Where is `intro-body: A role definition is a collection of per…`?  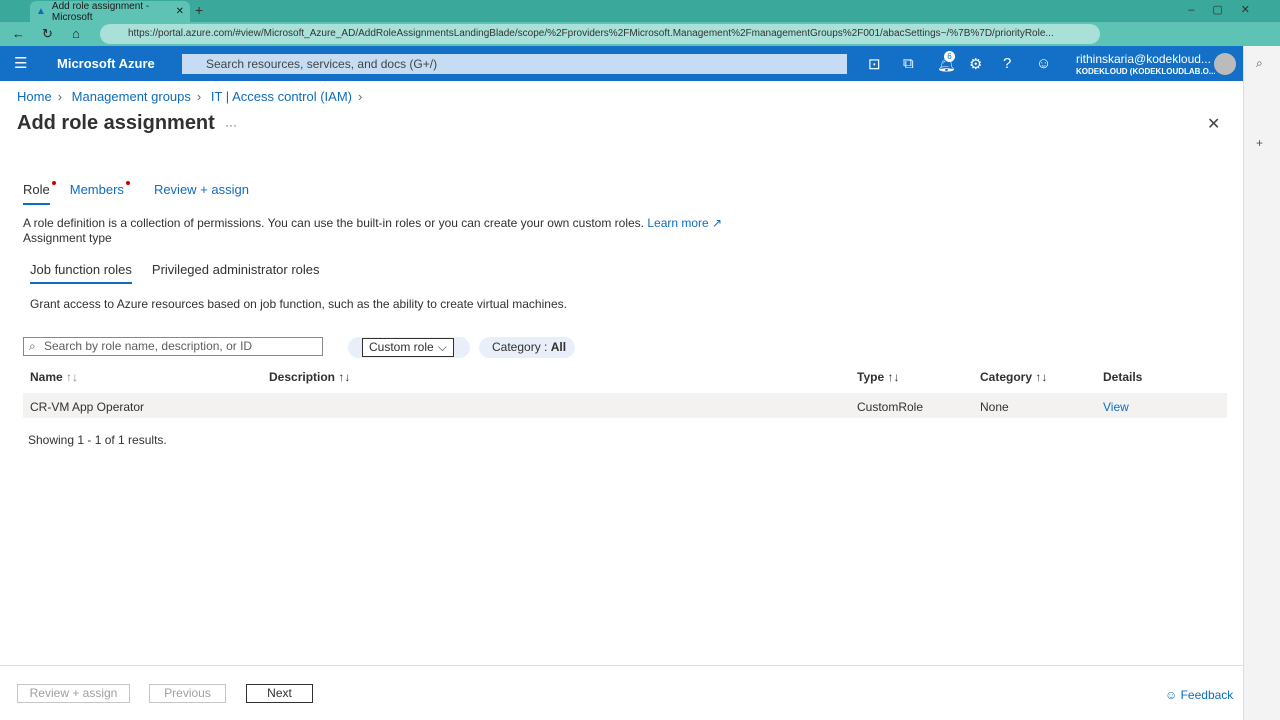
intro-body: A role definition is a collection of per… is located at coordinates (333, 223).